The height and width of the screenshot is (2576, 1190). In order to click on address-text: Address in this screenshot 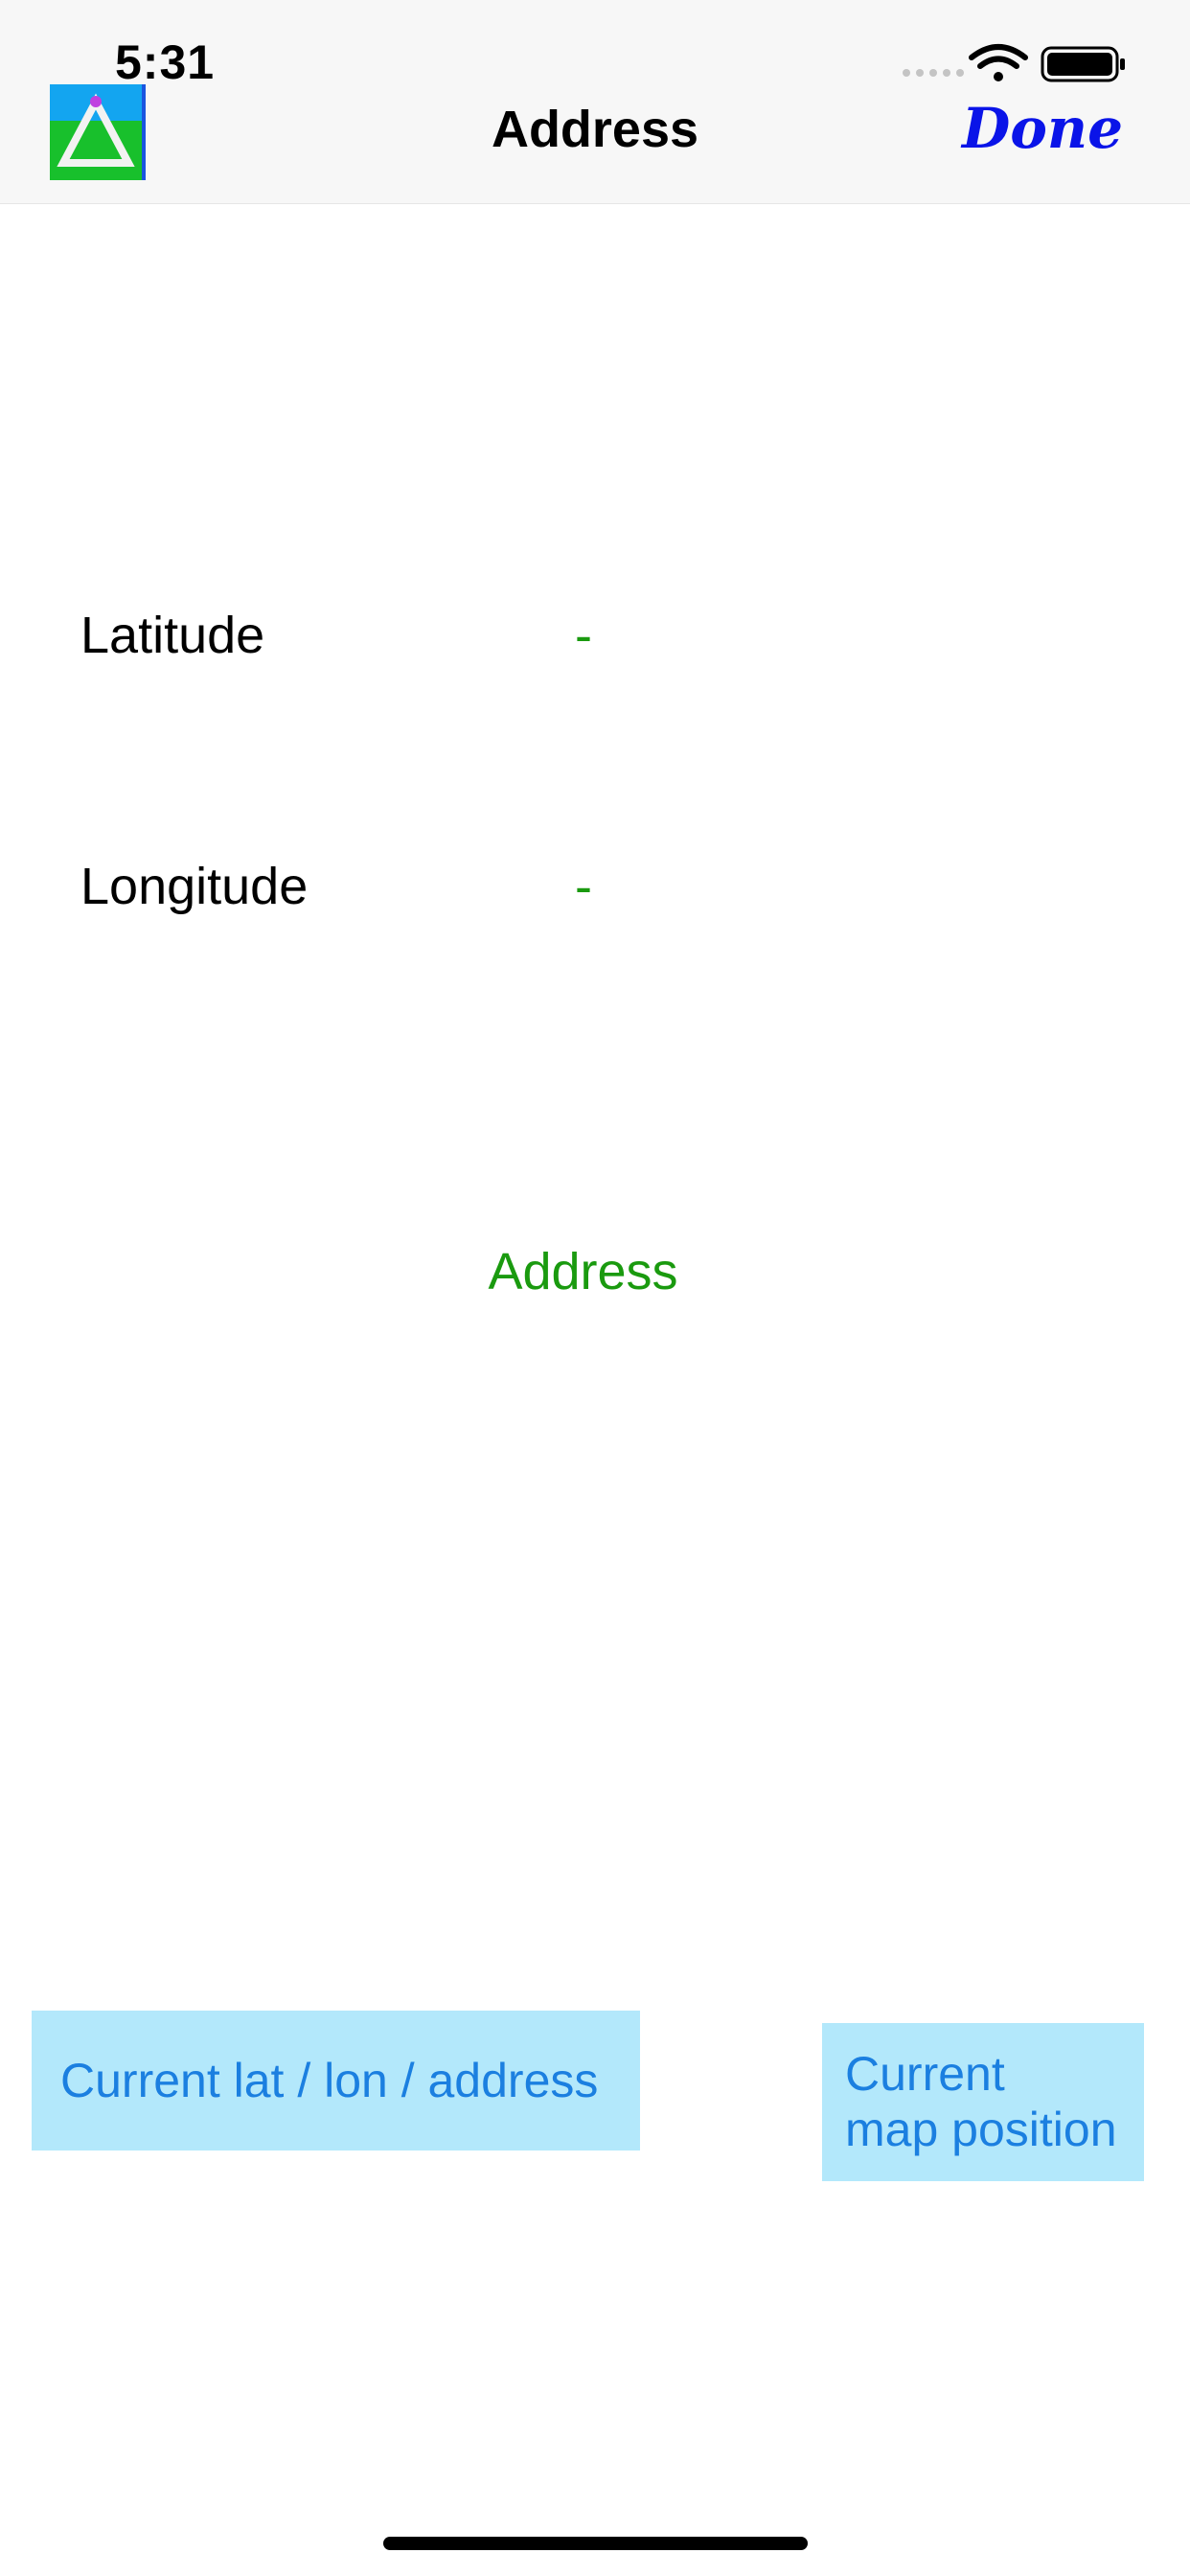, I will do `click(583, 1272)`.